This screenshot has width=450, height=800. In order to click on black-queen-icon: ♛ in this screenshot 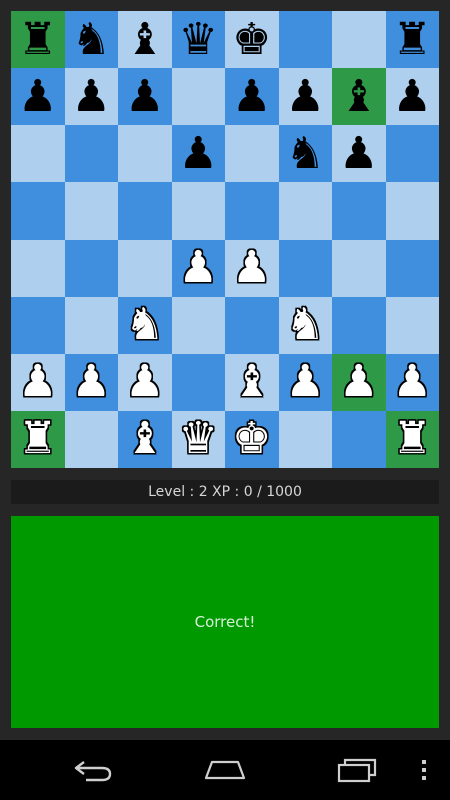, I will do `click(198, 39)`.